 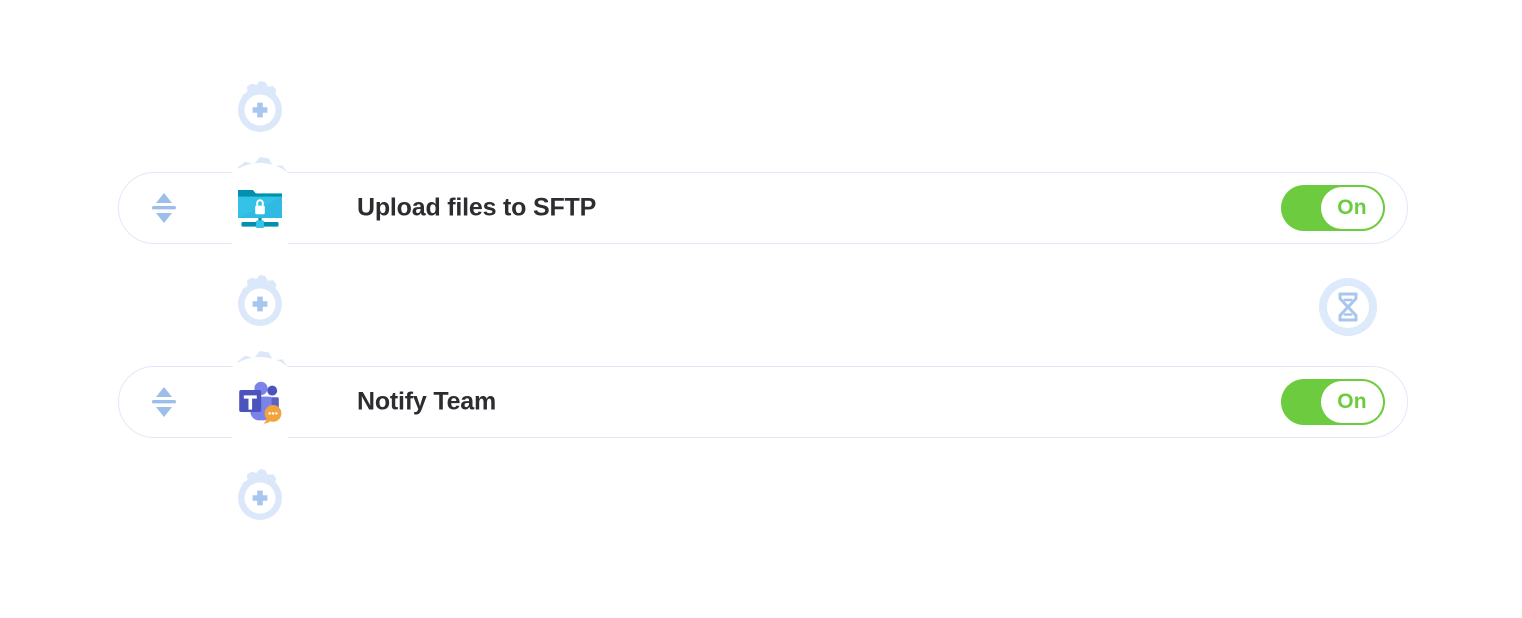 I want to click on add-step-bottom-button, so click(x=260, y=498).